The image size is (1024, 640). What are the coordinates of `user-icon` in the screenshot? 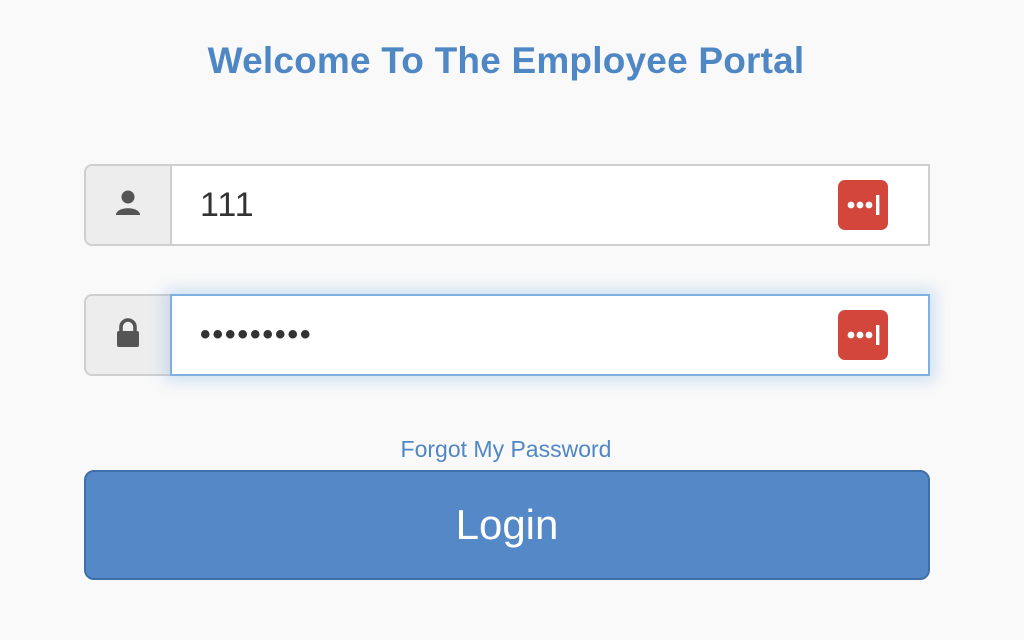 It's located at (128, 205).